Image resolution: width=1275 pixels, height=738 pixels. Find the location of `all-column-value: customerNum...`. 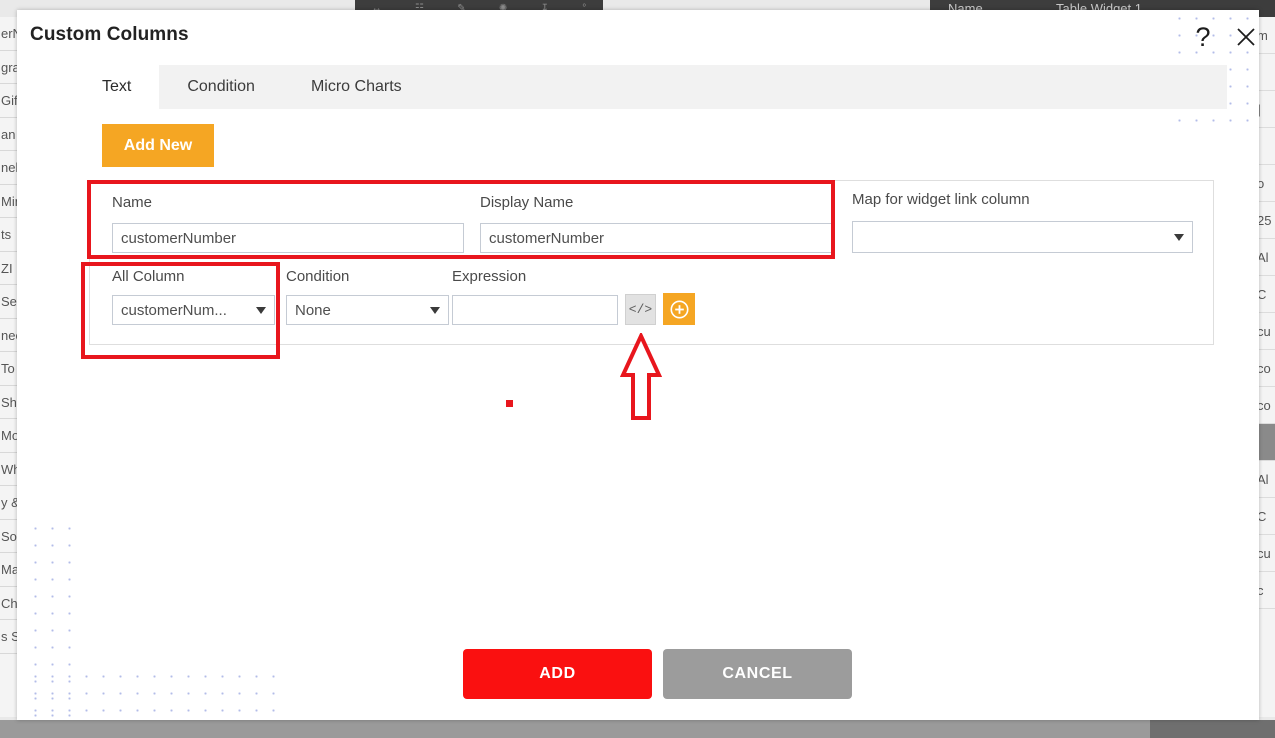

all-column-value: customerNum... is located at coordinates (174, 310).